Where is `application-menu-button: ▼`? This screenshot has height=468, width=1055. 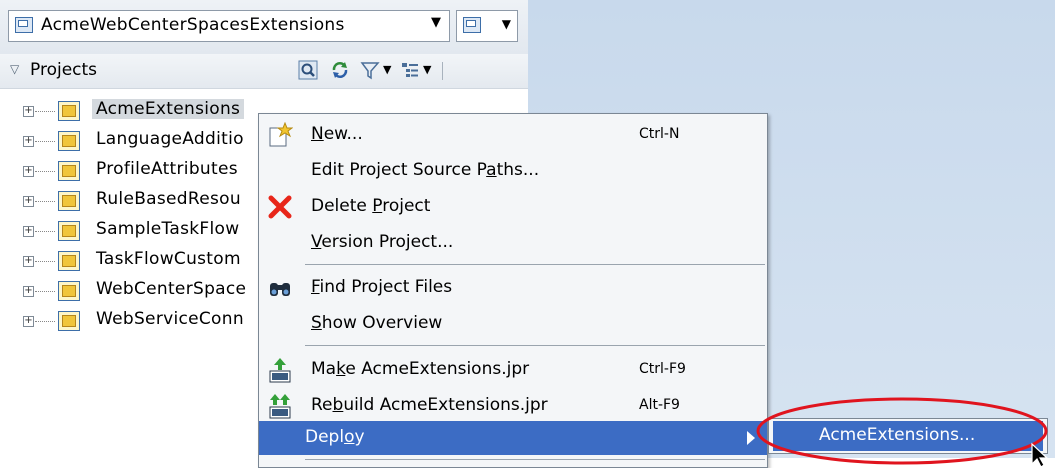 application-menu-button: ▼ is located at coordinates (487, 26).